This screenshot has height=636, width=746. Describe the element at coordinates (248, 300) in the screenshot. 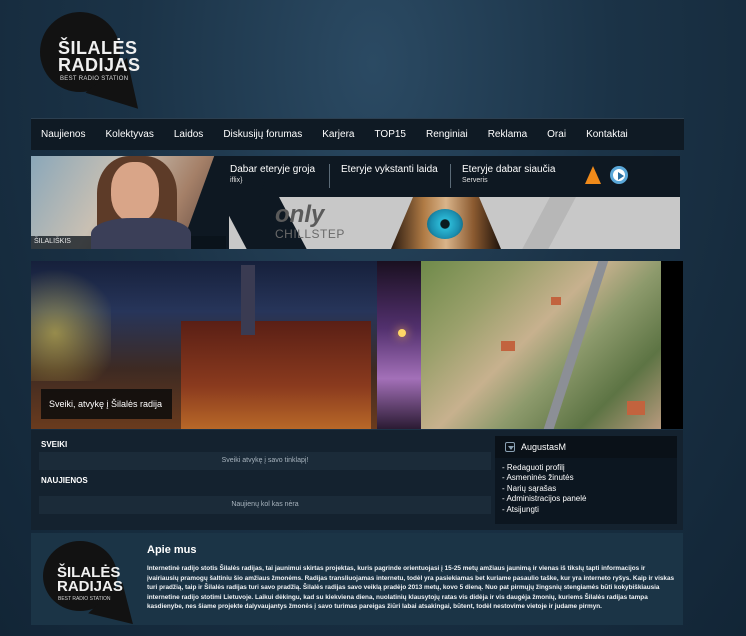

I see `slide-church-tower` at that location.